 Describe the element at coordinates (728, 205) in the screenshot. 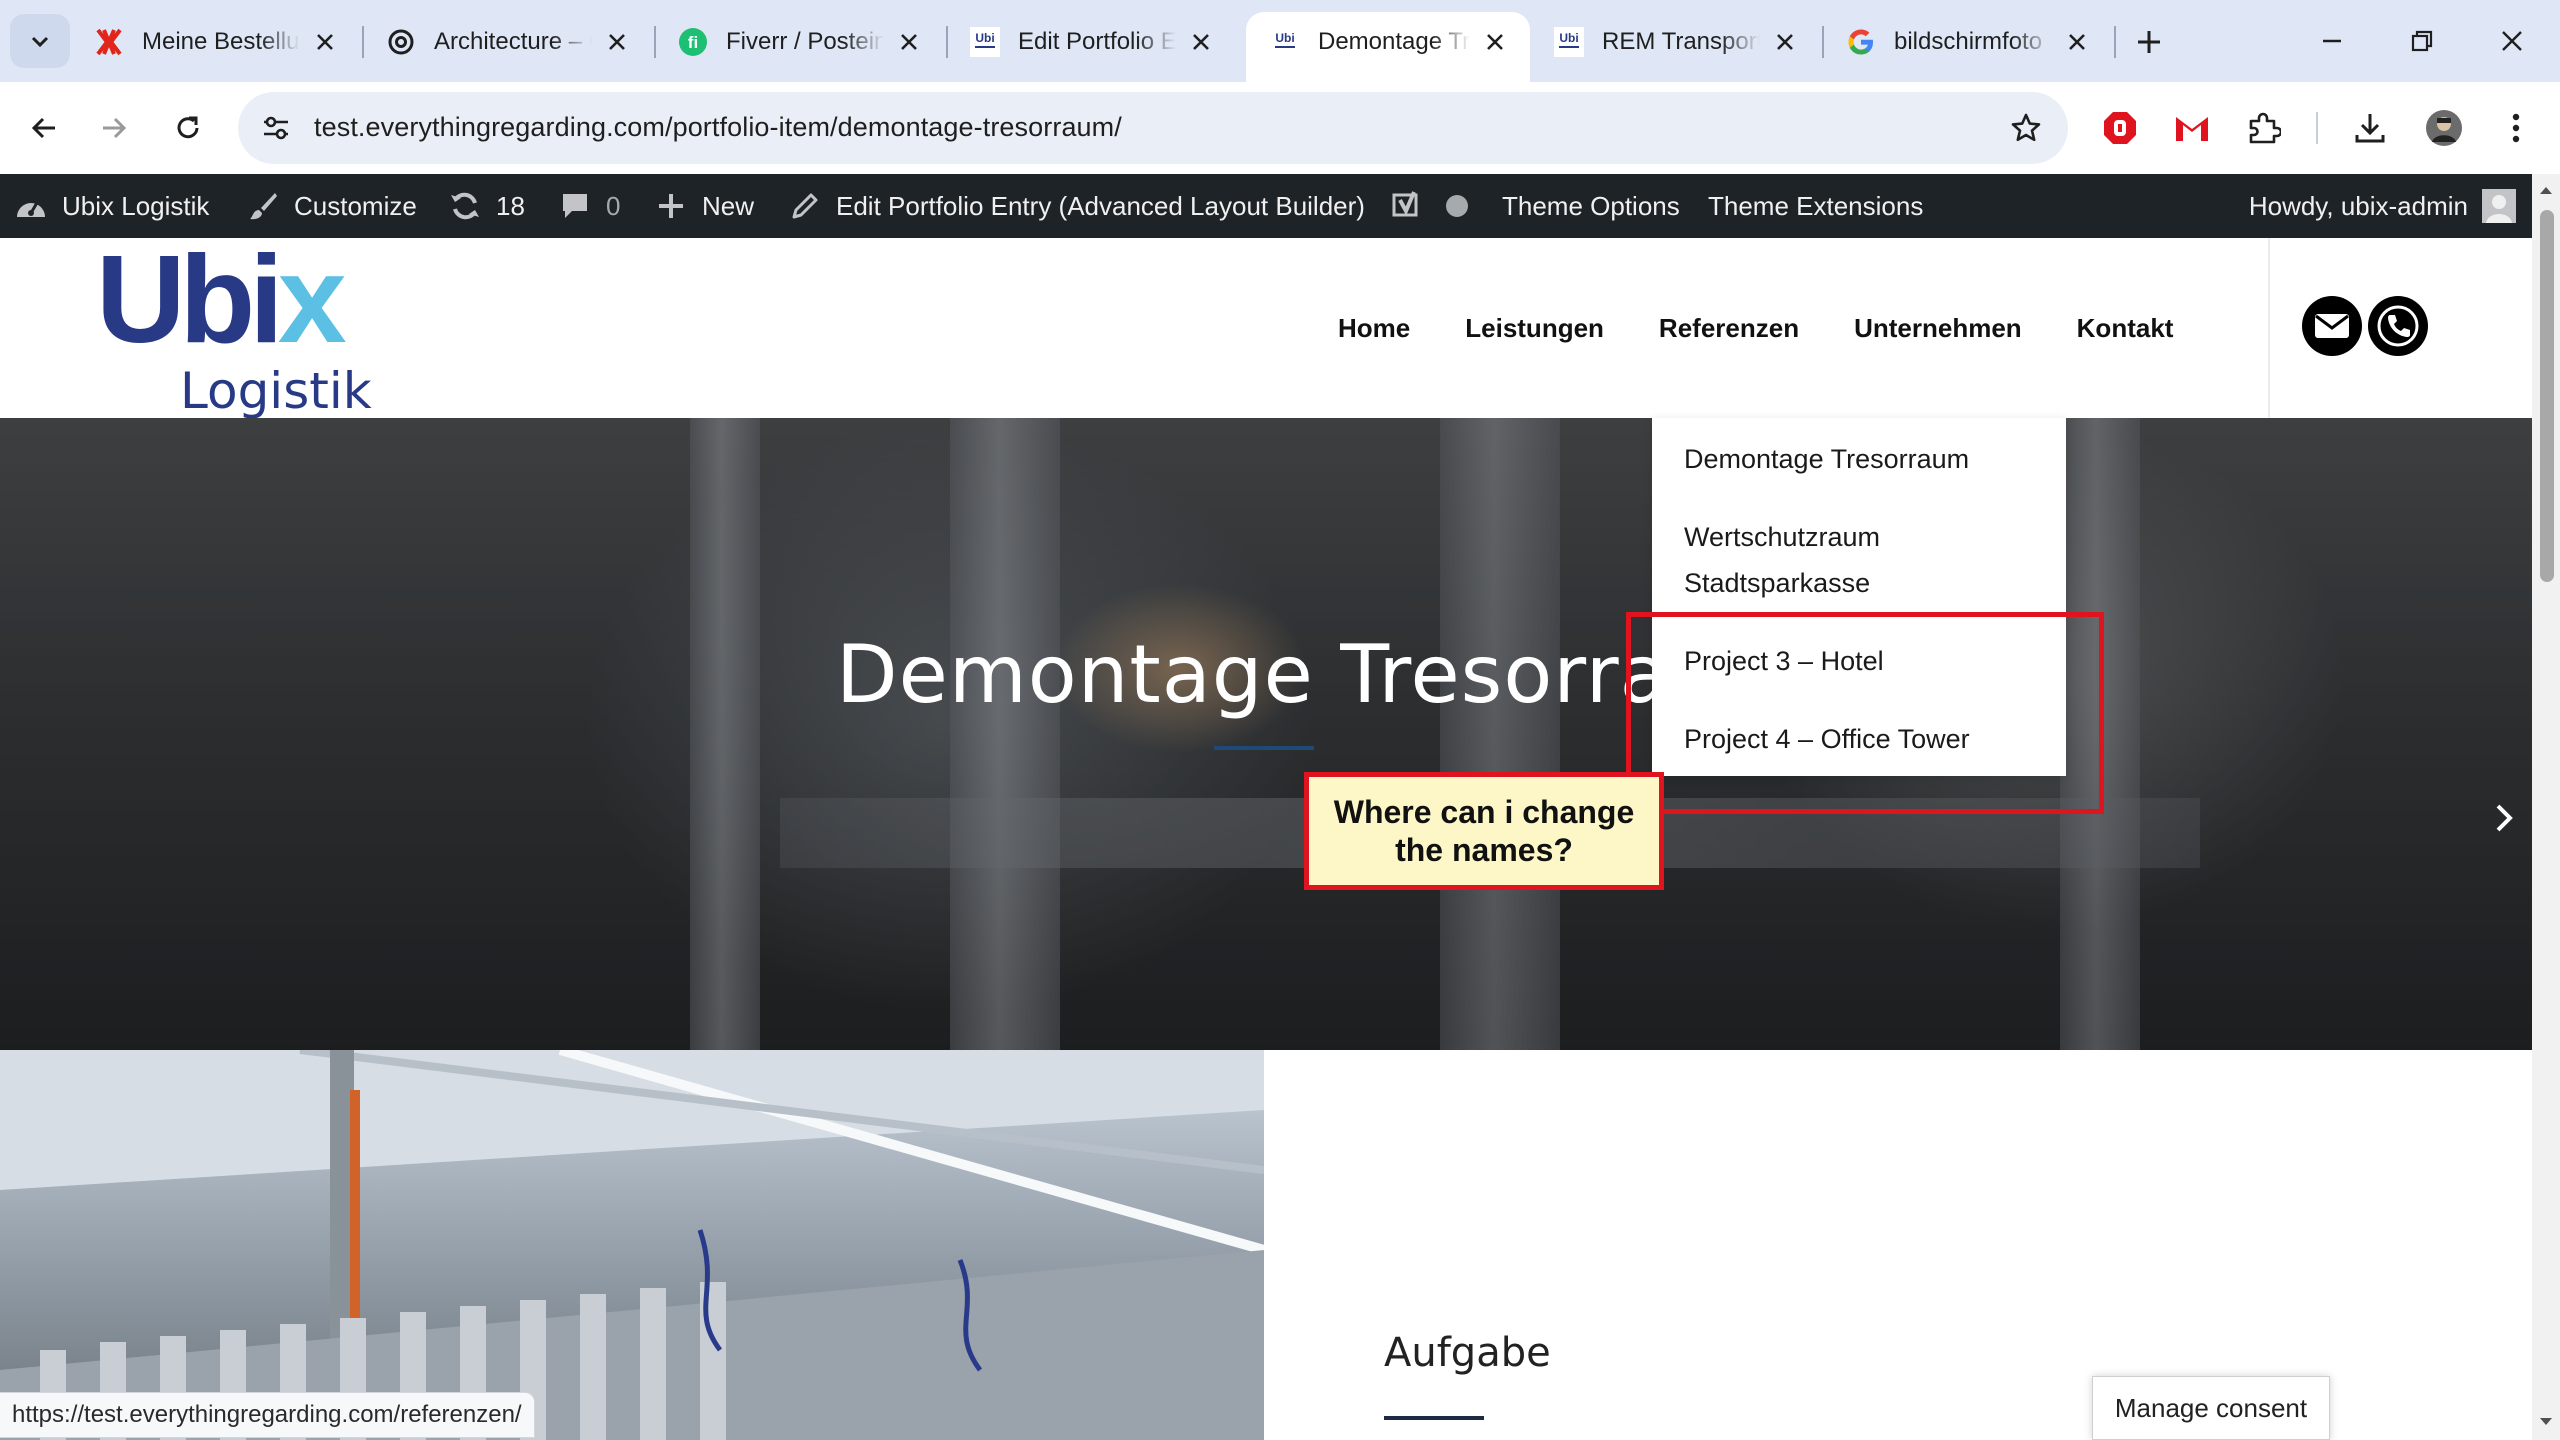

I see `admin-bar-new-label: New` at that location.